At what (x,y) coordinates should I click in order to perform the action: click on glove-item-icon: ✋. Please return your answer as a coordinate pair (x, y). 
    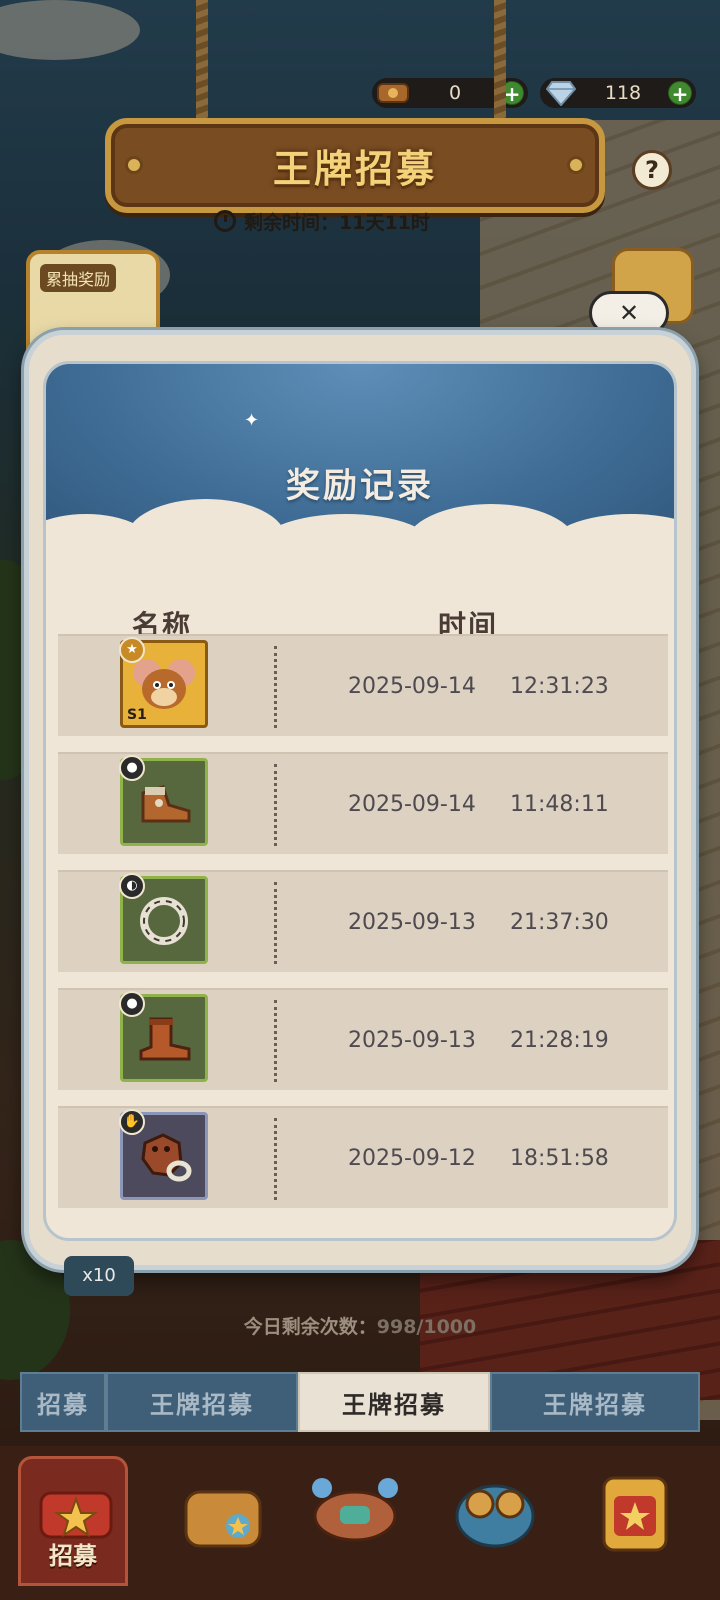
    Looking at the image, I should click on (163, 1154).